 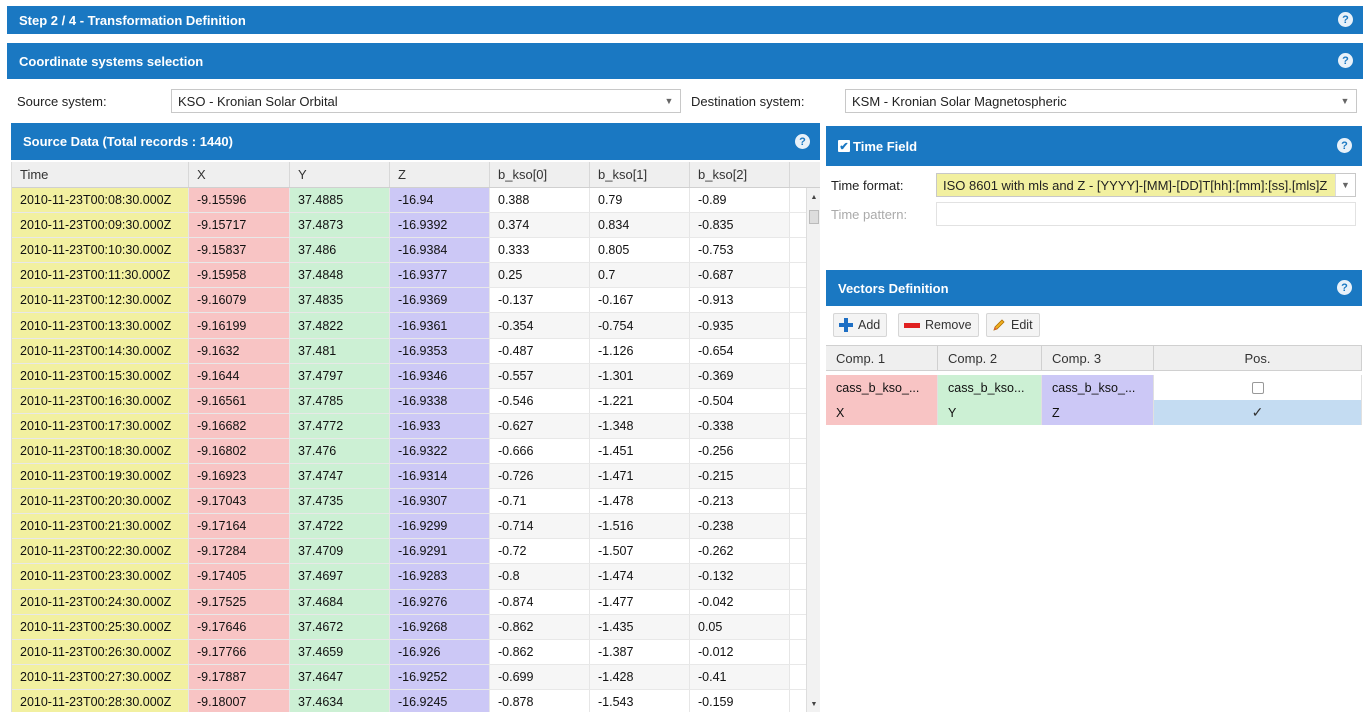 What do you see at coordinates (340, 451) in the screenshot?
I see `y-cell: 37.476` at bounding box center [340, 451].